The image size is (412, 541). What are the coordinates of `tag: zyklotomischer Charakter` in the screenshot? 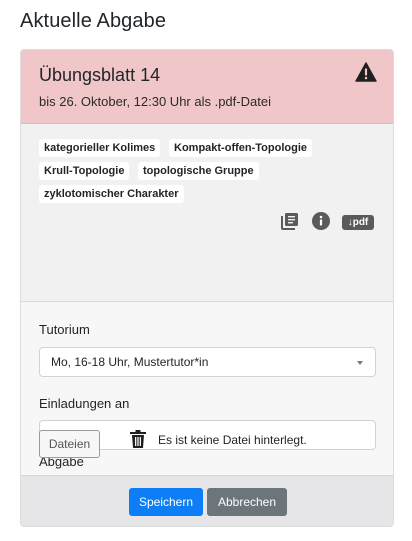 It's located at (111, 194).